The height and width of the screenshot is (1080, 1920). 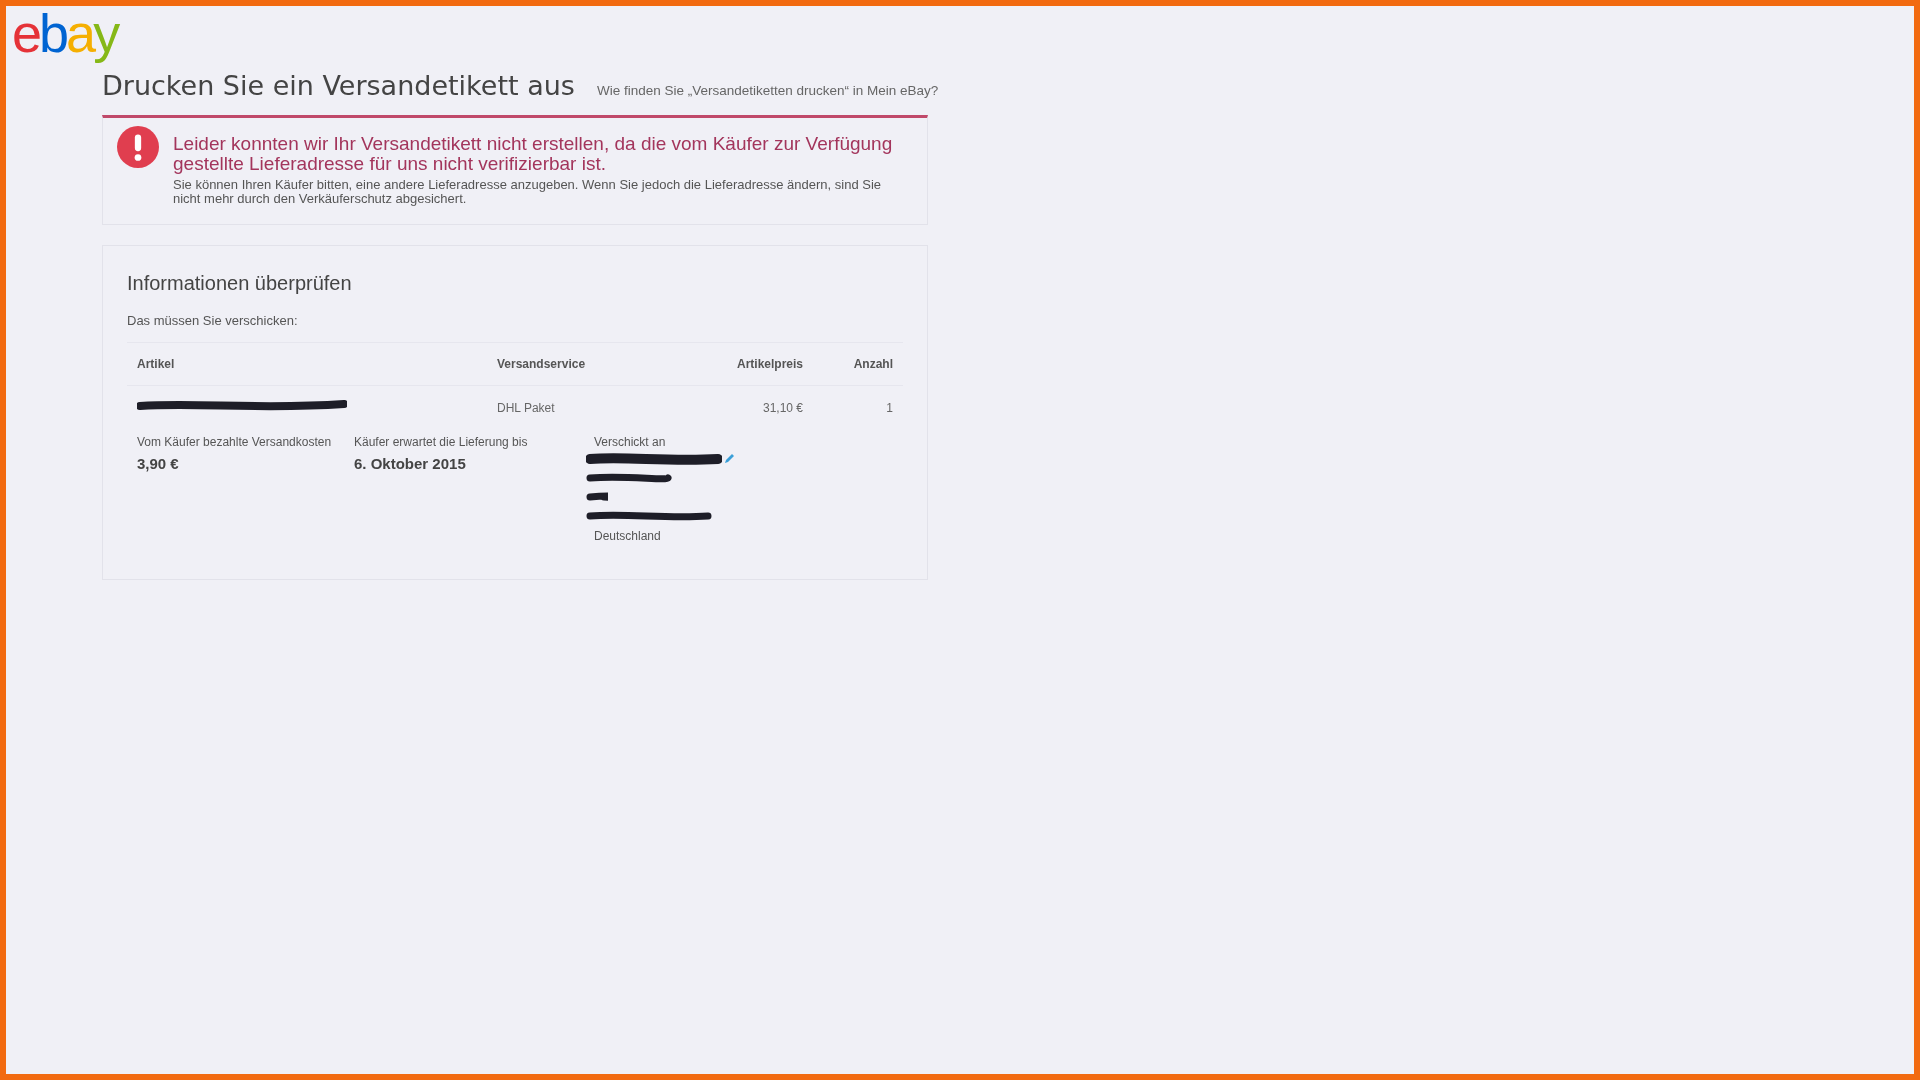 What do you see at coordinates (767, 90) in the screenshot?
I see `help-link: Wie finden Sie „Versandetiketten drucken“ in Mein eBay?` at bounding box center [767, 90].